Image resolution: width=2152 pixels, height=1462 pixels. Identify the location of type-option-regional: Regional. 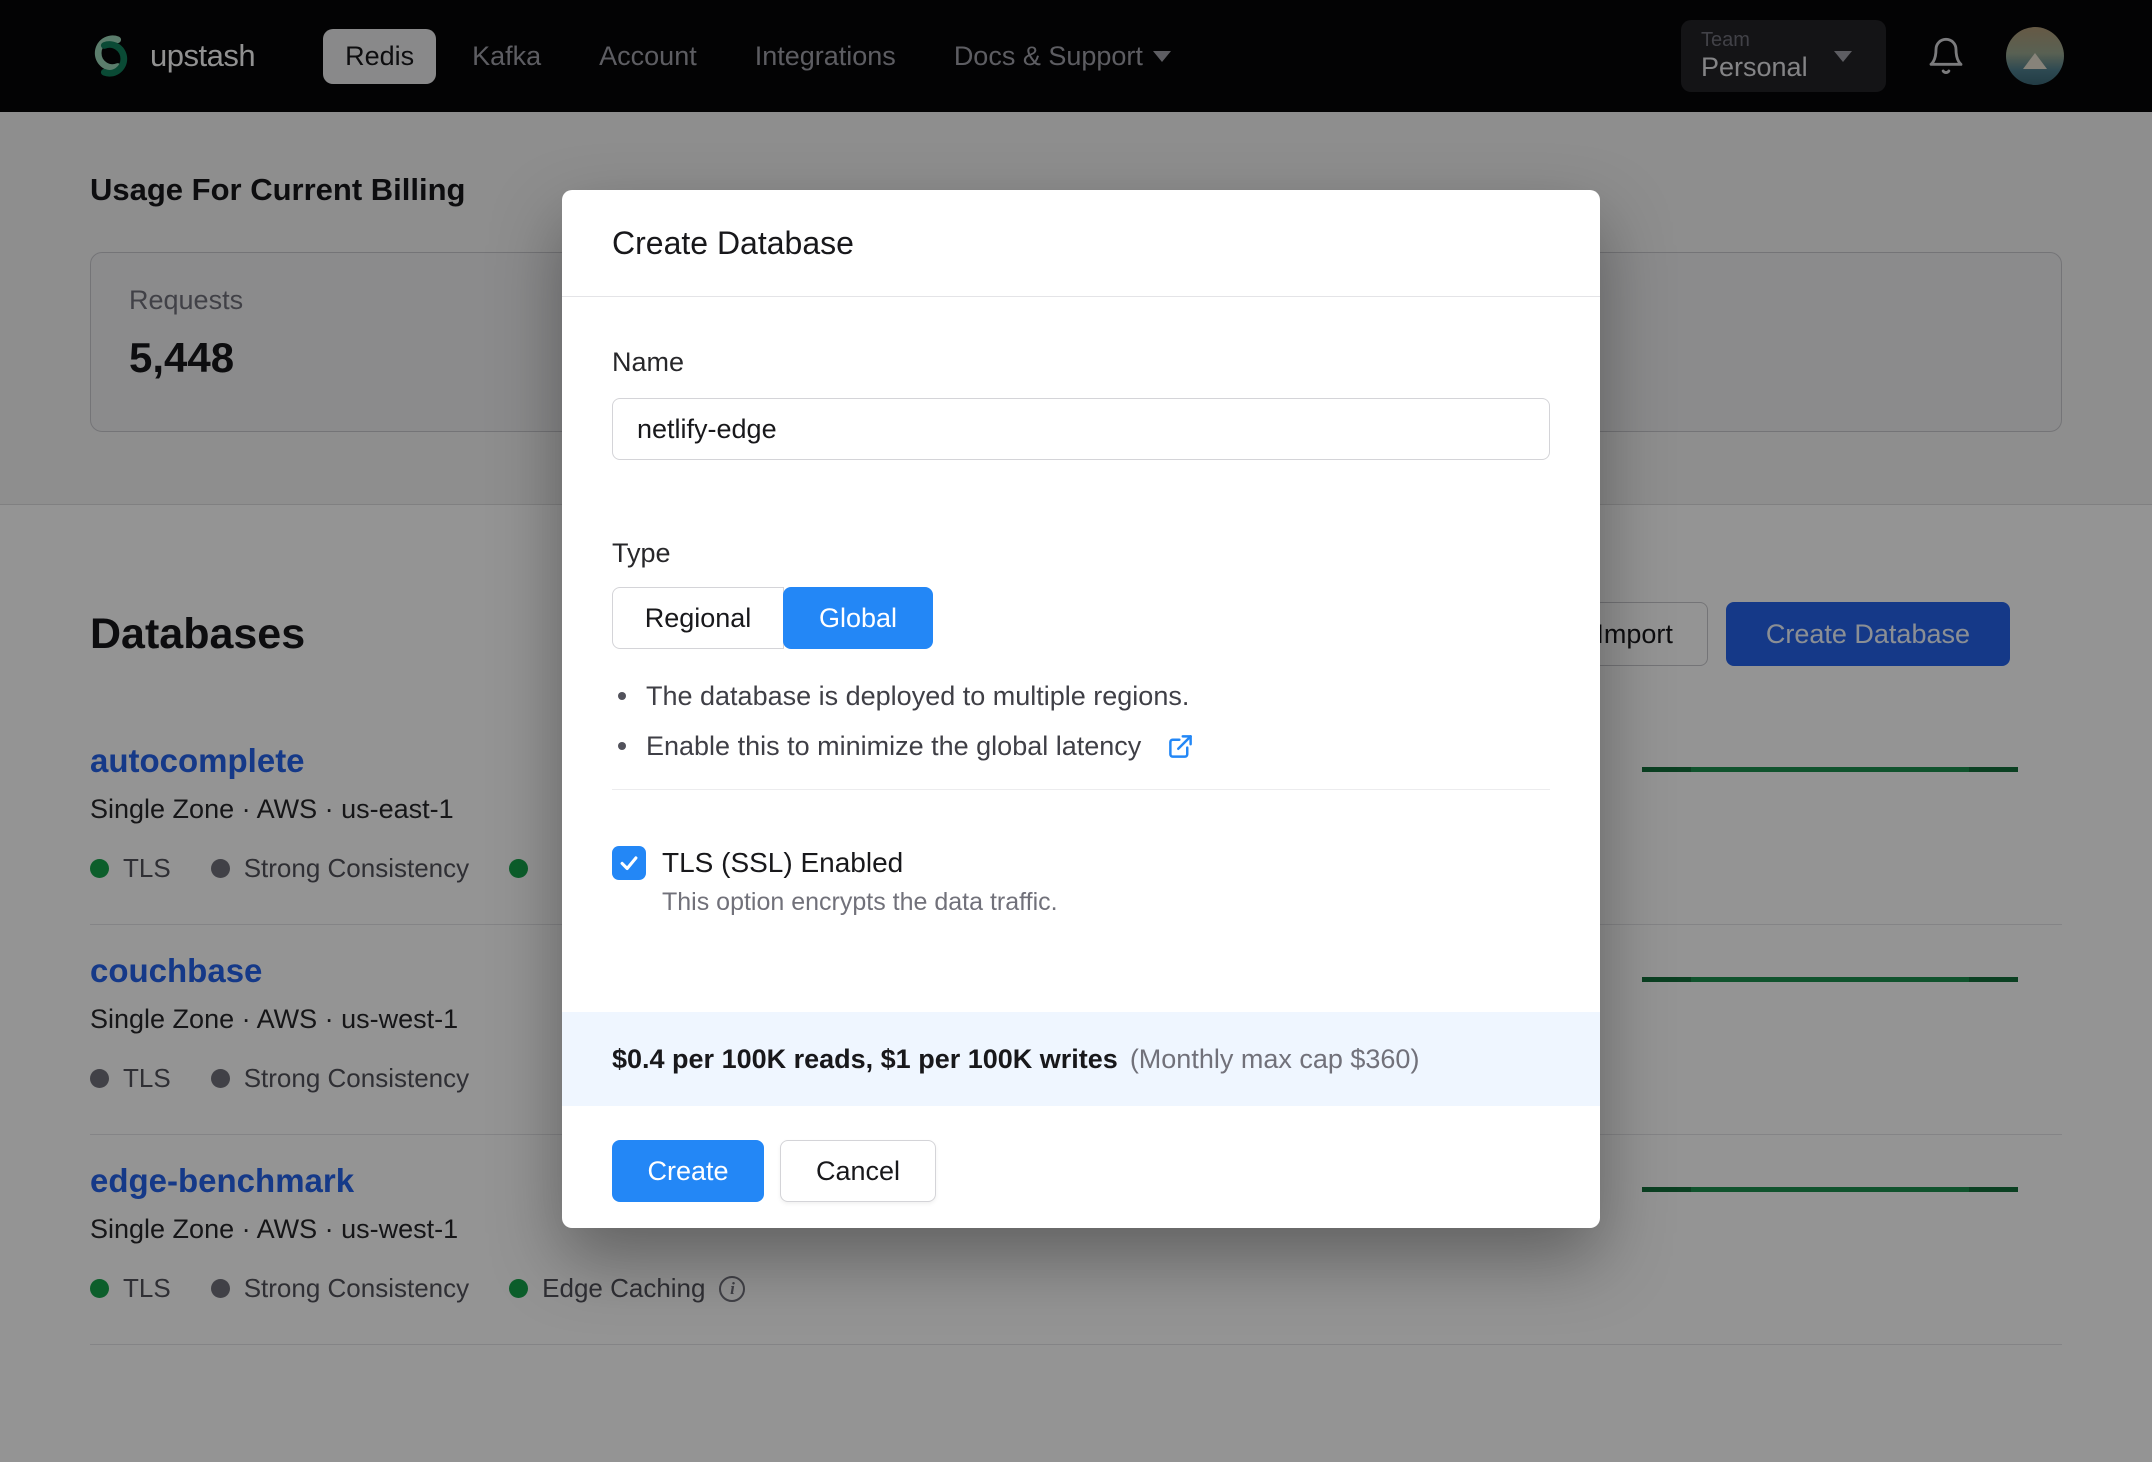
(698, 618).